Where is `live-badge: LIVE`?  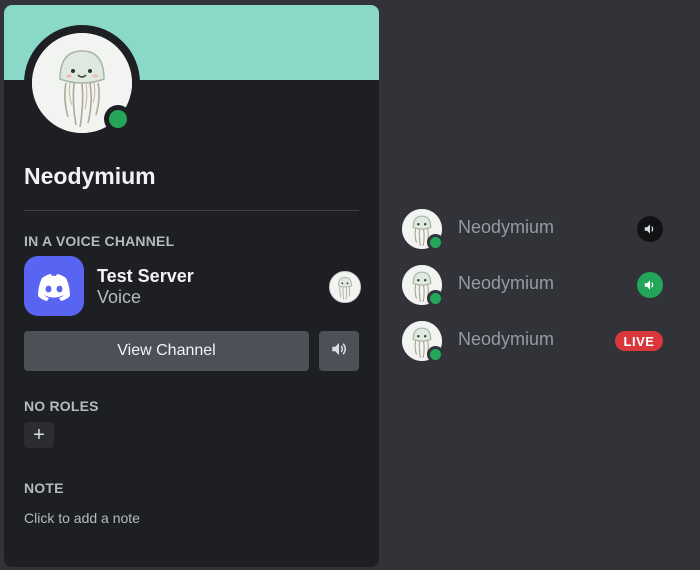
live-badge: LIVE is located at coordinates (639, 341).